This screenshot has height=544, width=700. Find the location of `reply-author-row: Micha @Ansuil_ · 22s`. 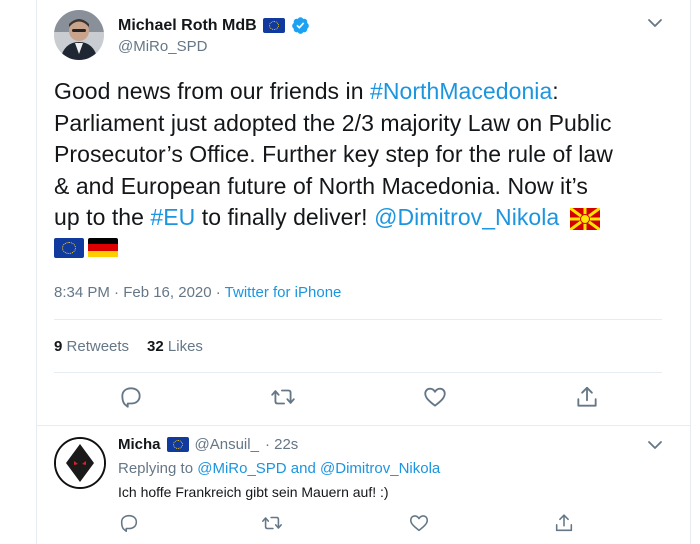

reply-author-row: Micha @Ansuil_ · 22s is located at coordinates (208, 444).